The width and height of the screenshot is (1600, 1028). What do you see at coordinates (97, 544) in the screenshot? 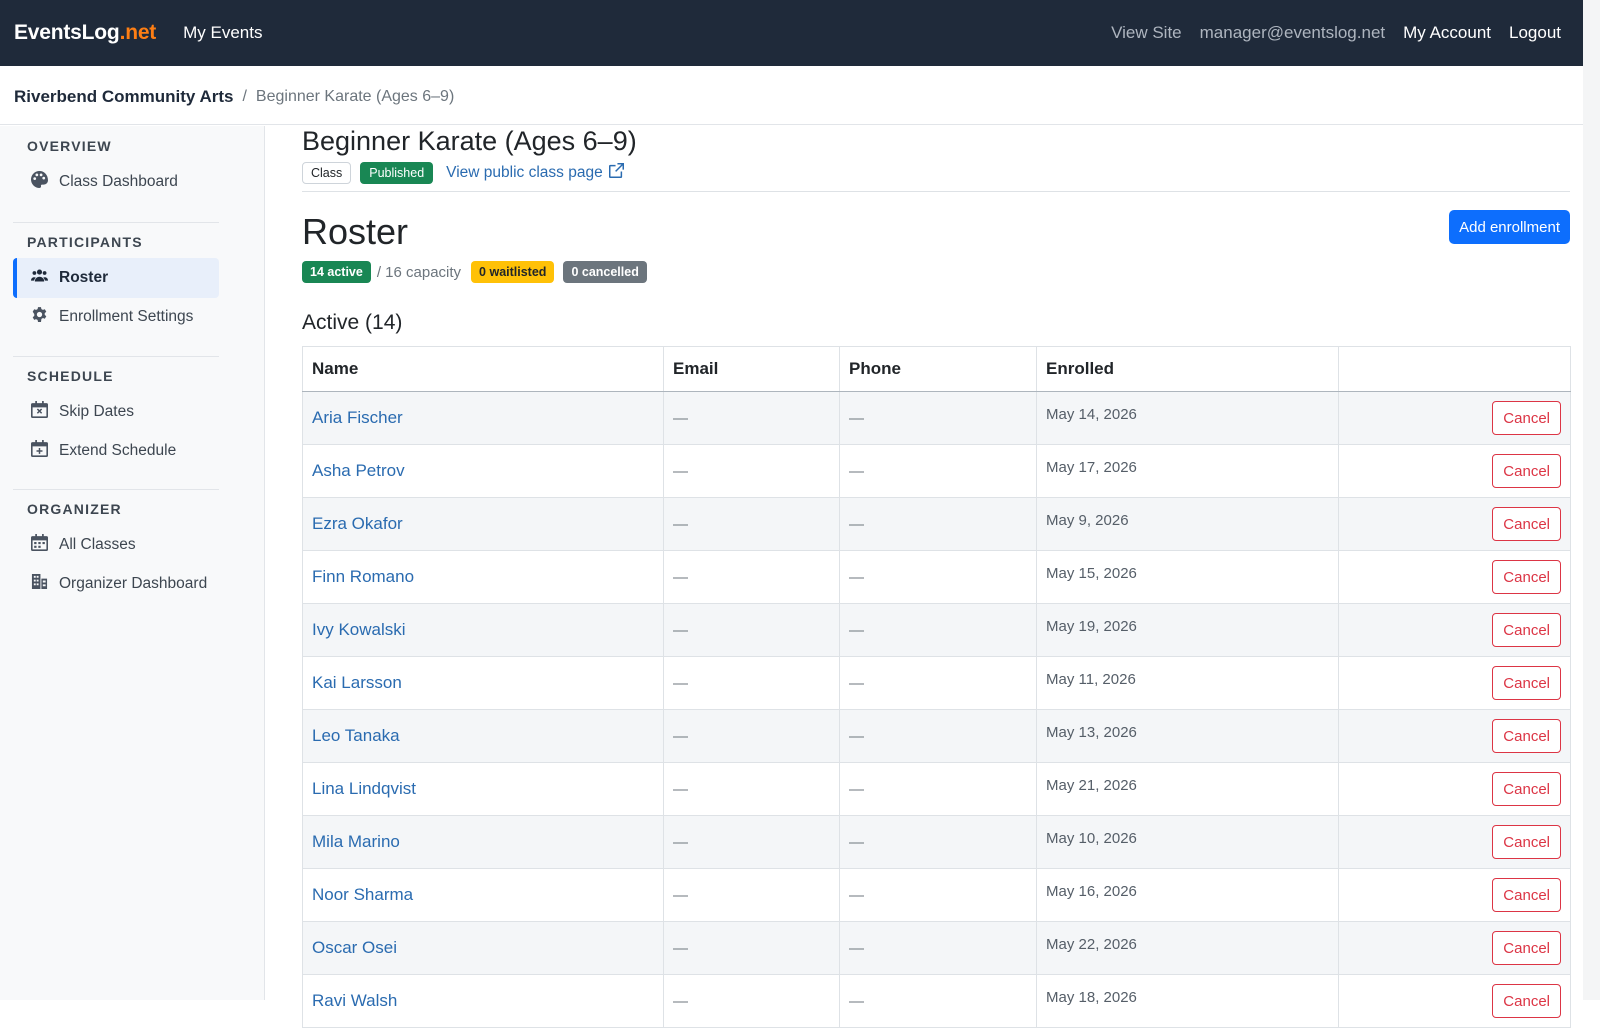
I see `sidebar-item-label: All Classes` at bounding box center [97, 544].